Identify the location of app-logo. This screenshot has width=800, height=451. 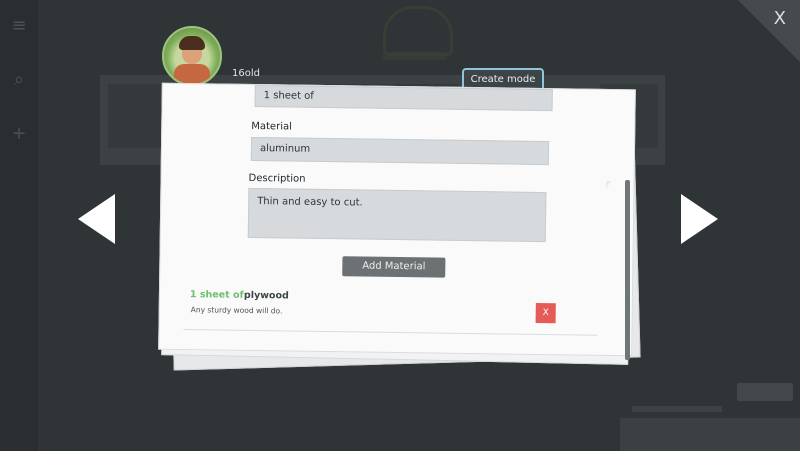
(418, 31).